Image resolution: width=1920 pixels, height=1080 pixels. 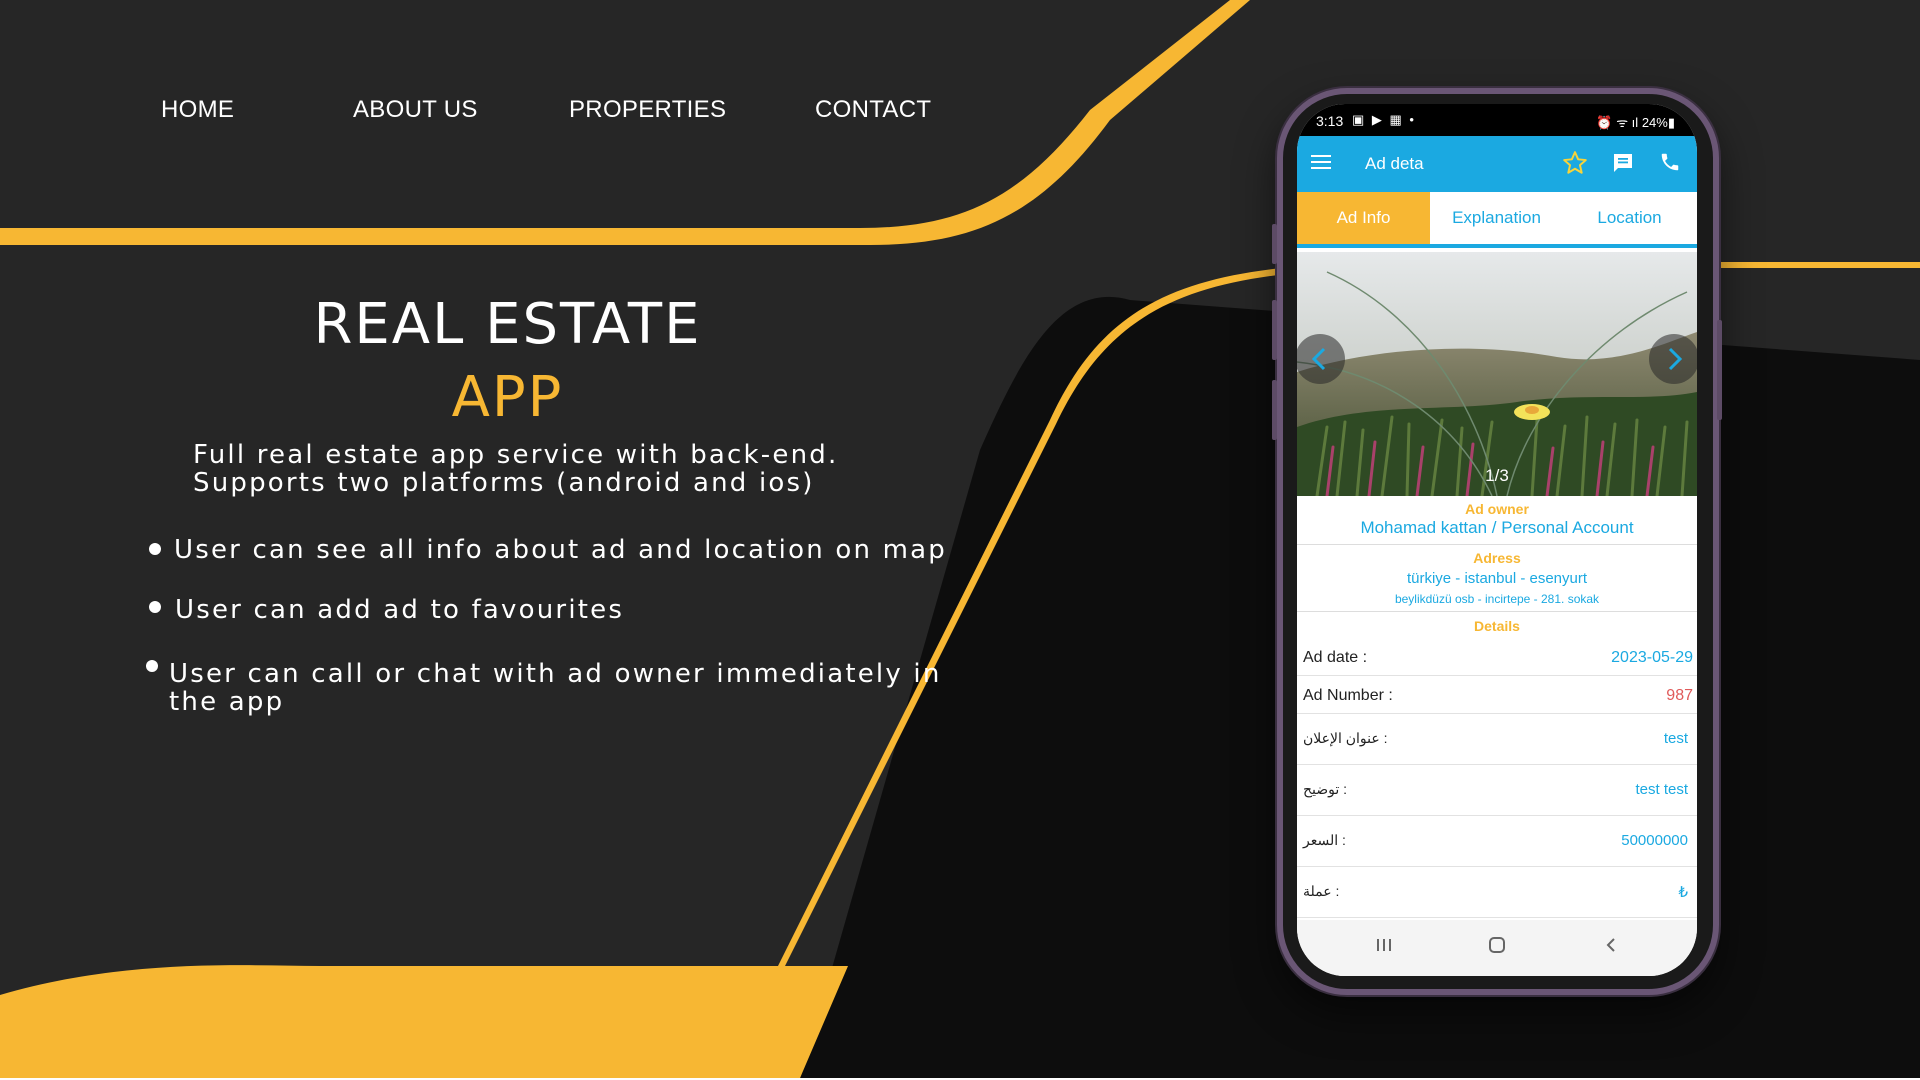 What do you see at coordinates (1497, 509) in the screenshot?
I see `owner-label: Ad owner` at bounding box center [1497, 509].